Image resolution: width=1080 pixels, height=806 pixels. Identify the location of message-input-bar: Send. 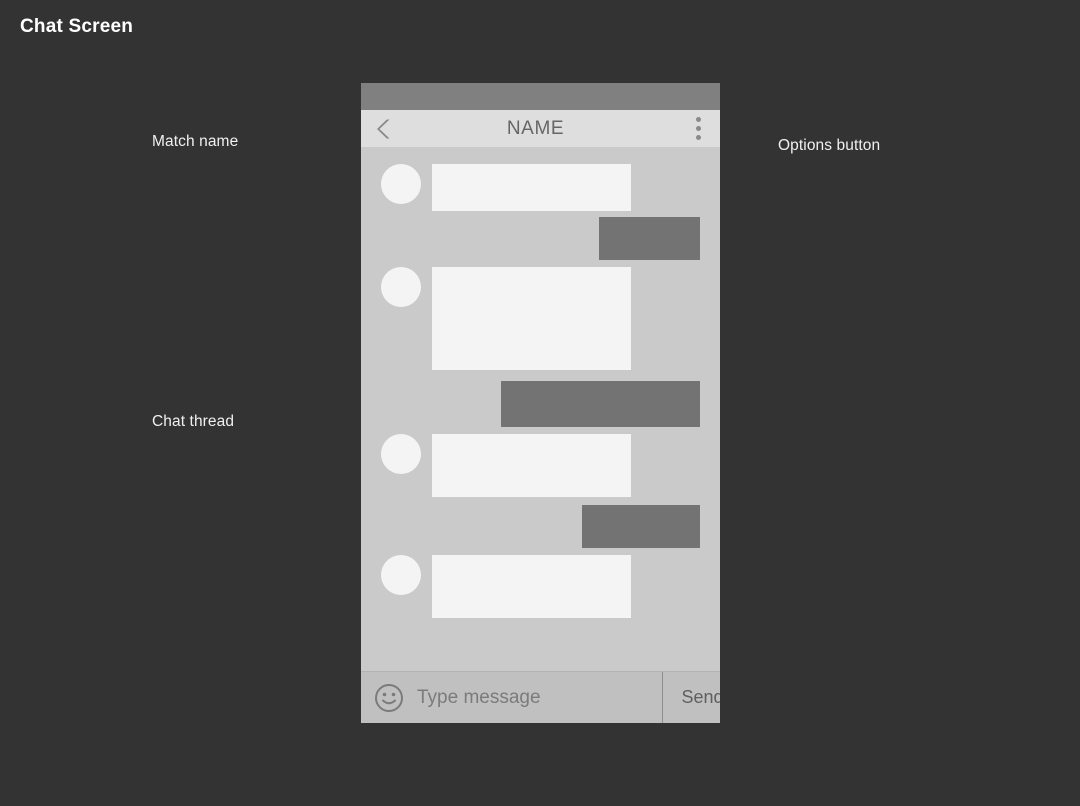
(540, 697).